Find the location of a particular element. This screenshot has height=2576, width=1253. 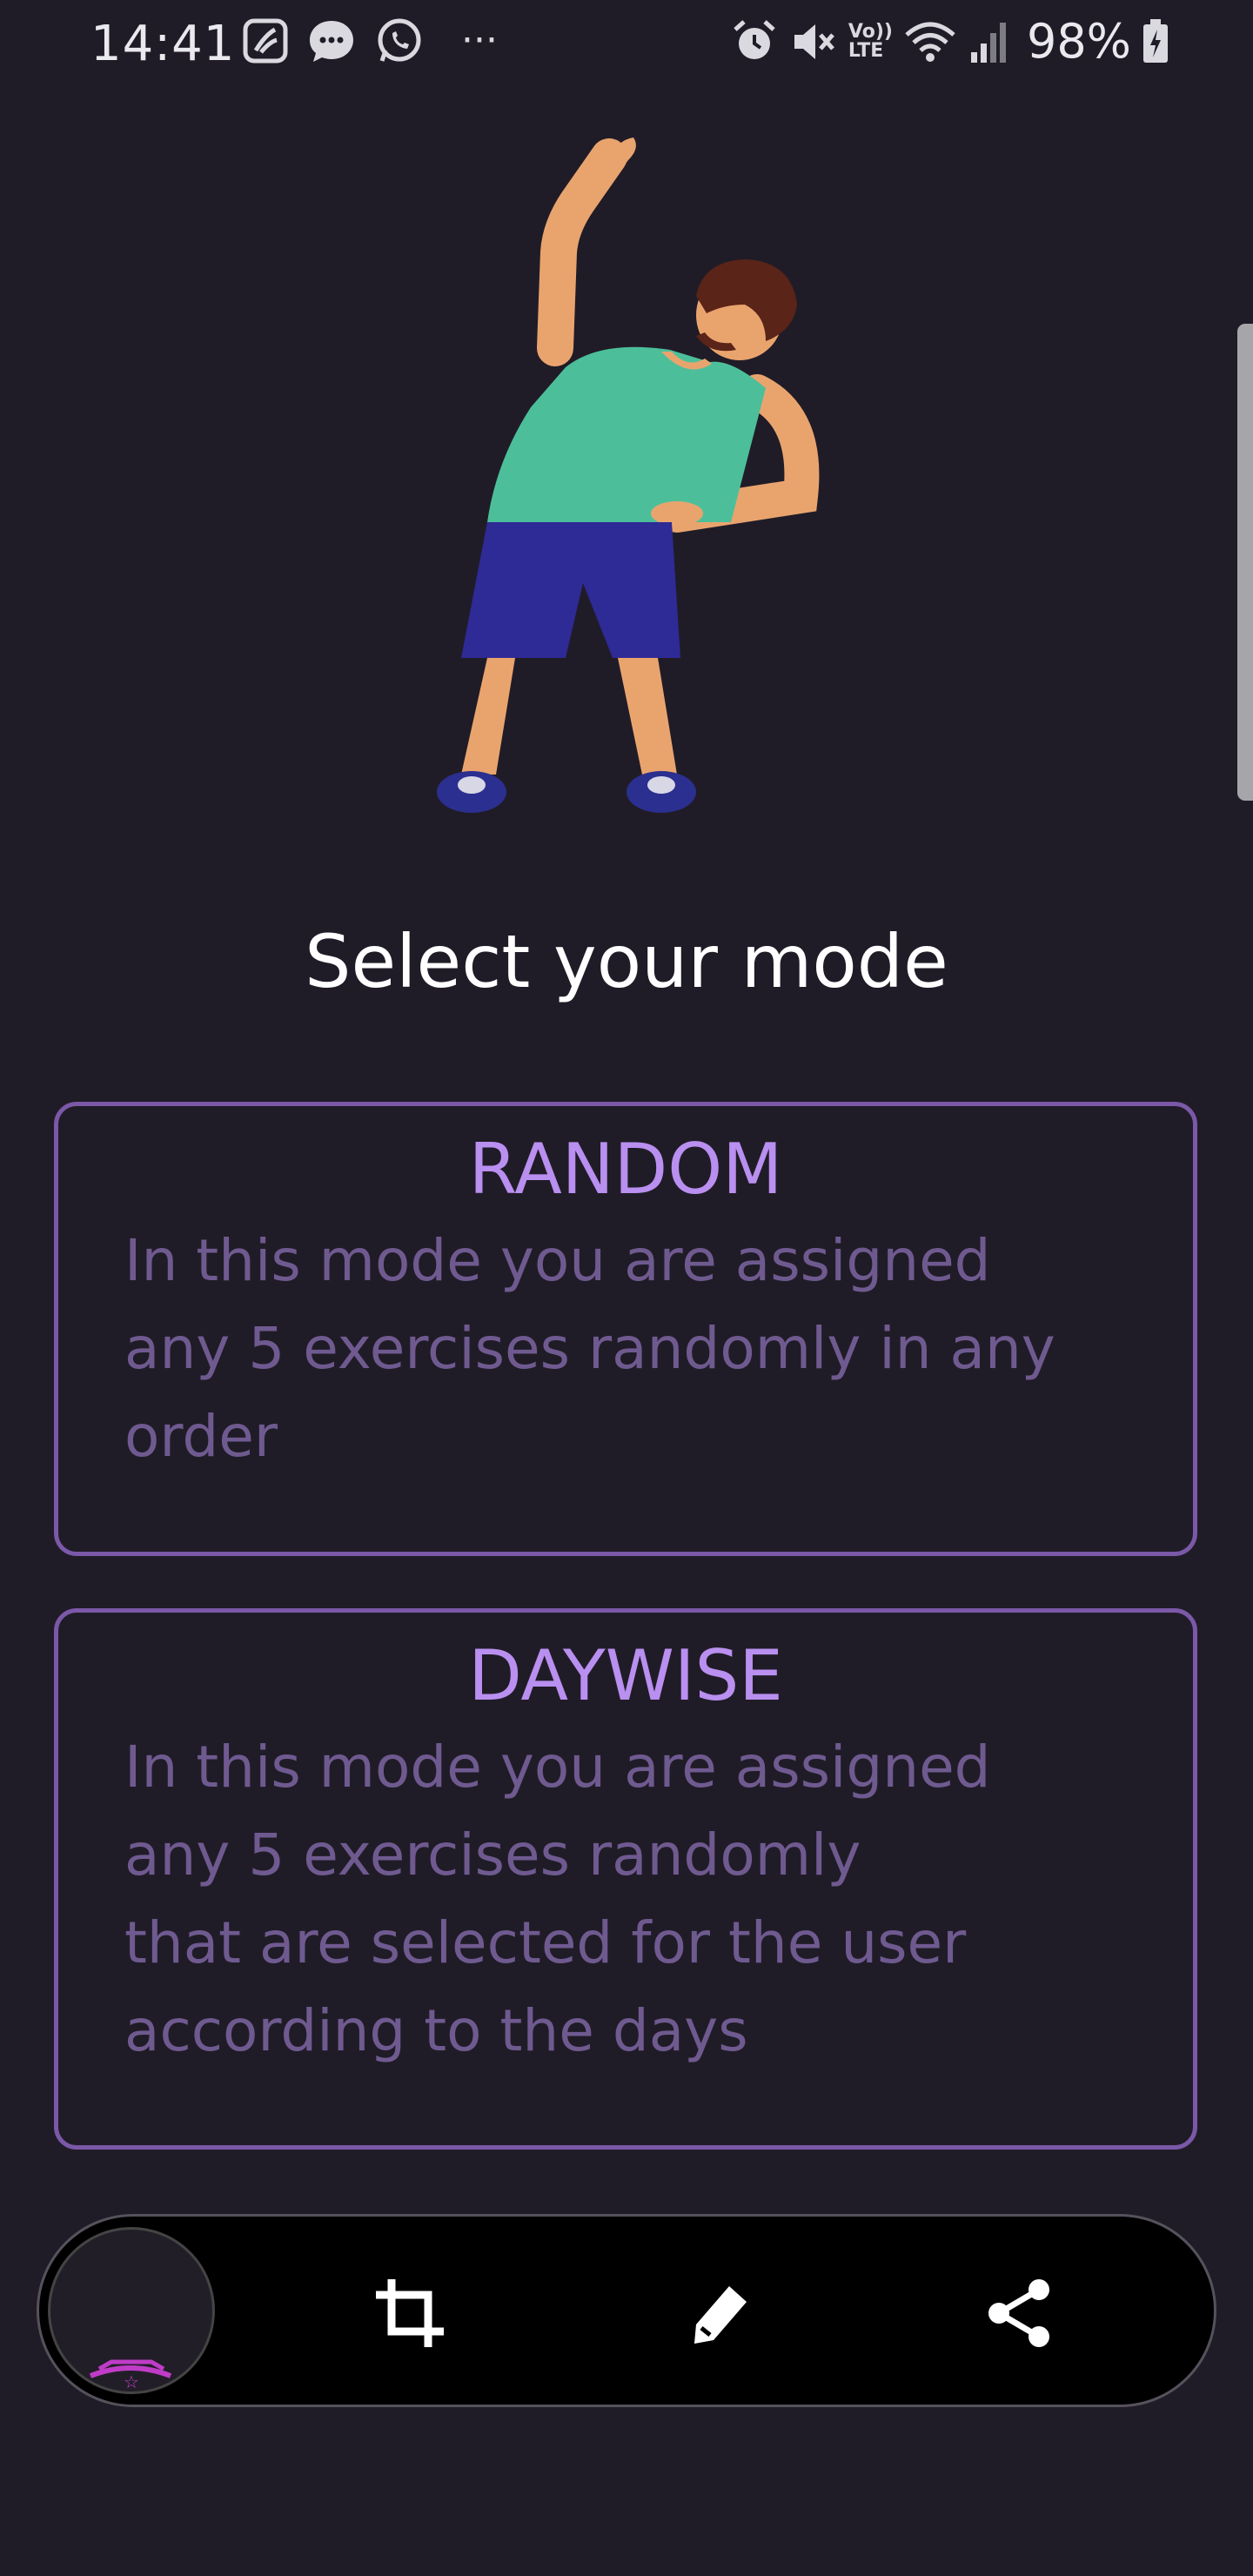

page-title: Select your mode is located at coordinates (626, 962).